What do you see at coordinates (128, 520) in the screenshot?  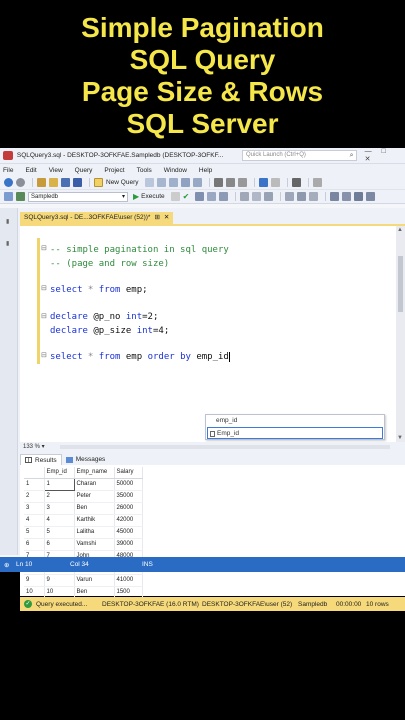 I see `salary-cell: 42000` at bounding box center [128, 520].